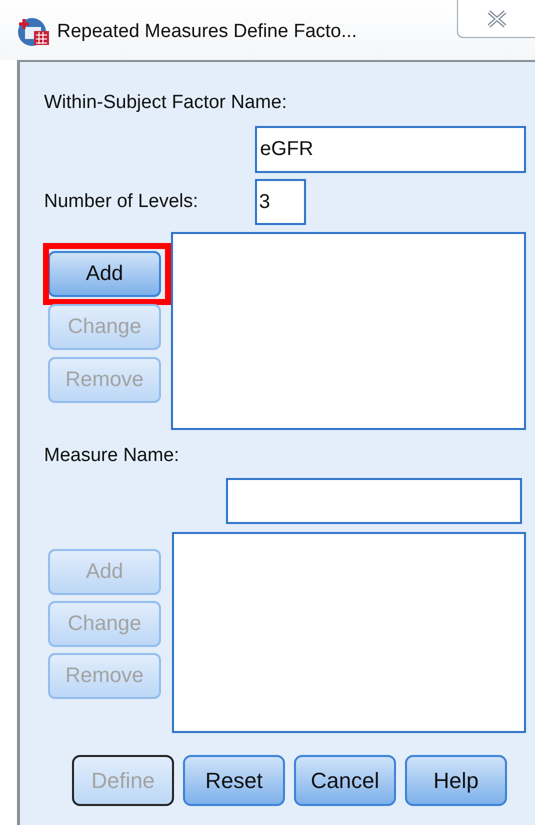 The image size is (535, 825). I want to click on measure-name-field, so click(374, 501).